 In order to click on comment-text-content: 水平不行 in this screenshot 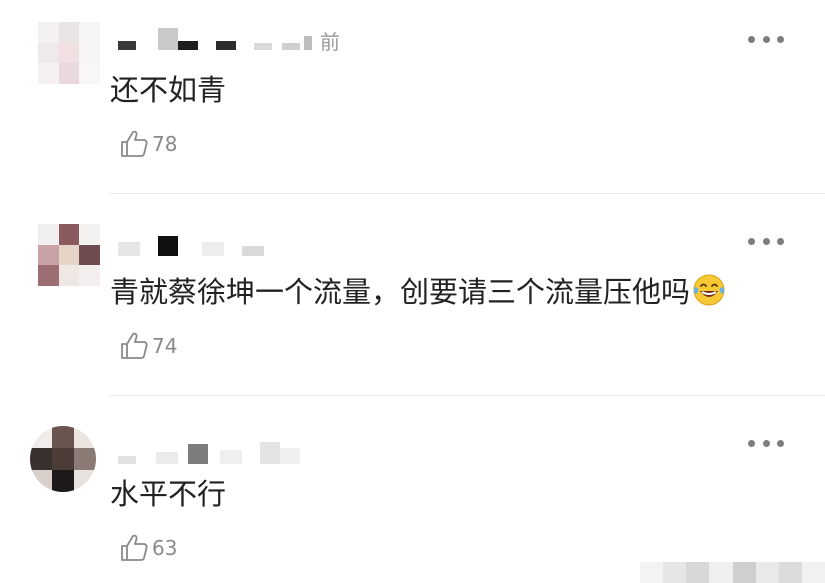, I will do `click(168, 494)`.